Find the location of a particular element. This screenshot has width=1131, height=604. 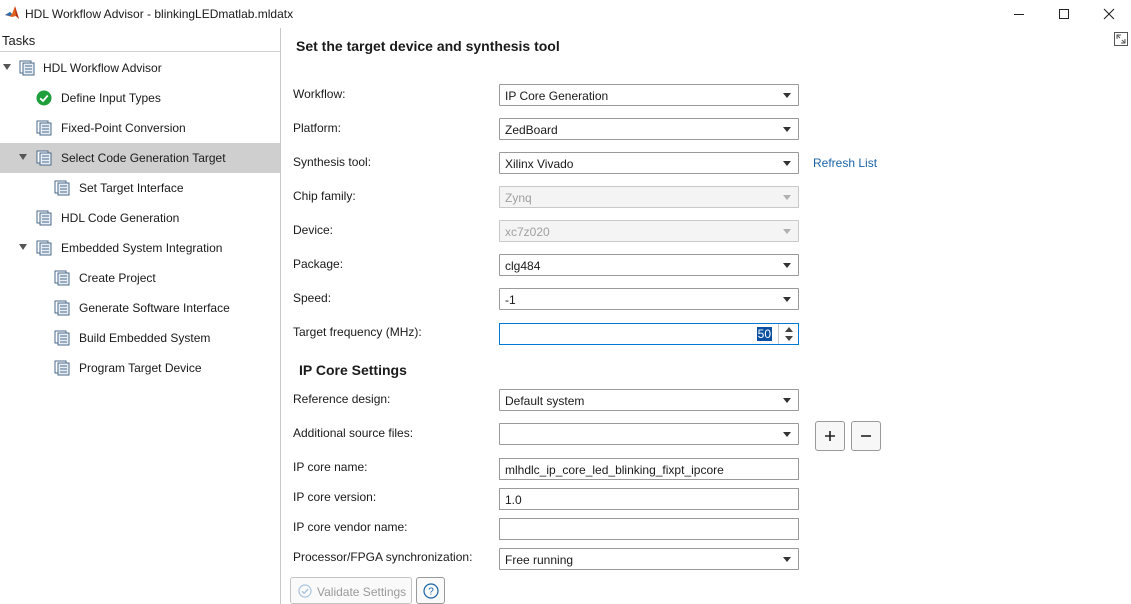

remove-source-file-button is located at coordinates (866, 436).